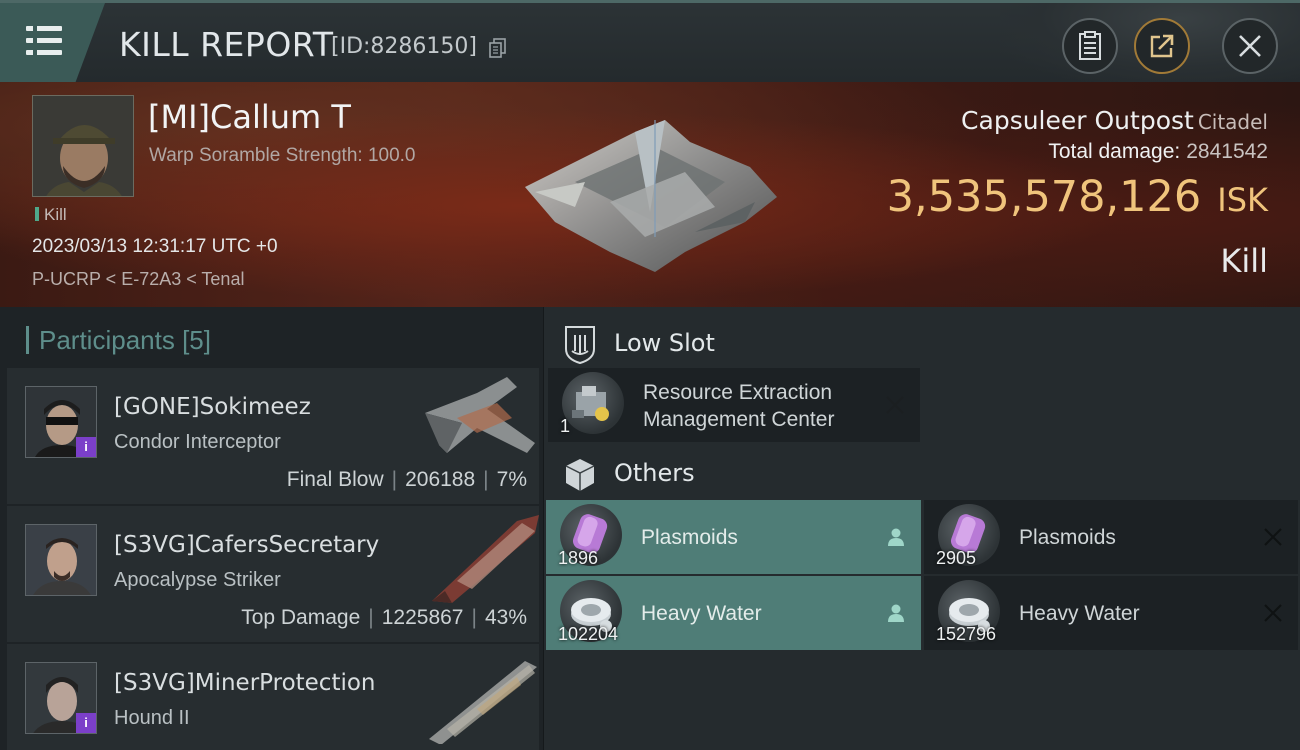  I want to click on participants-count: [5], so click(196, 340).